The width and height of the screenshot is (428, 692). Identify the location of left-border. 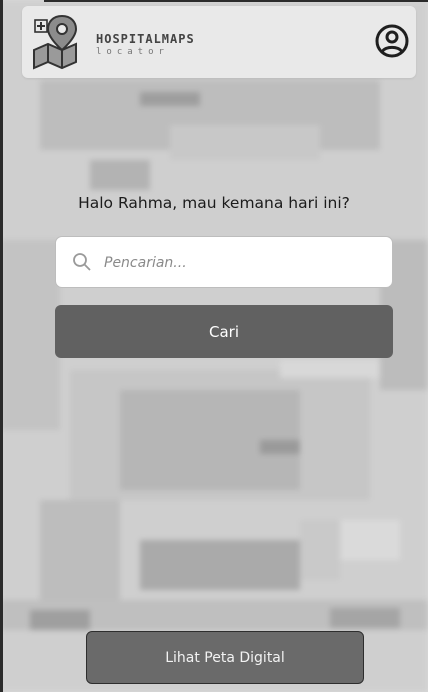
(1, 346).